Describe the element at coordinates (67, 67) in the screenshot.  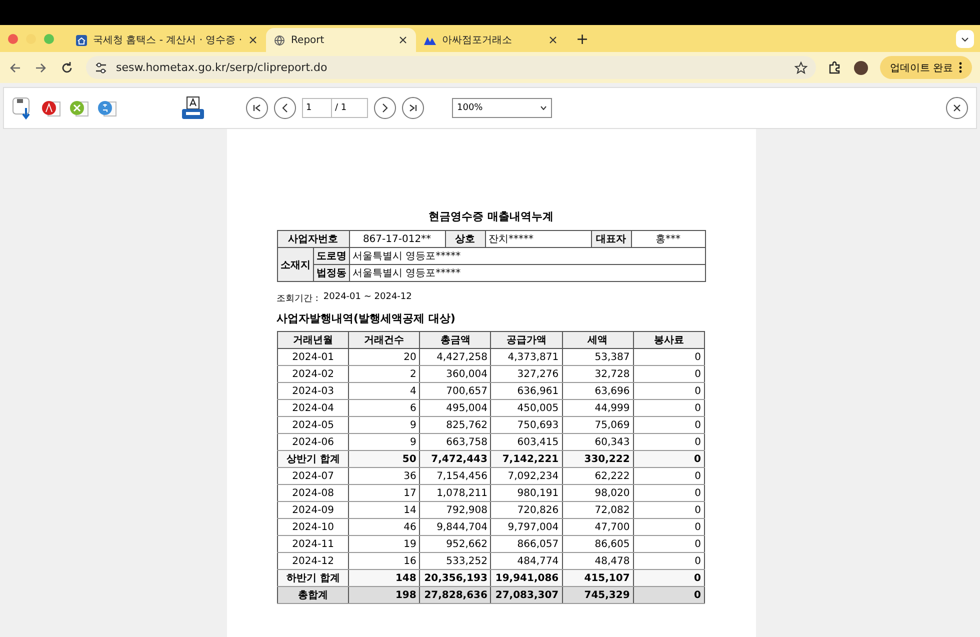
I see `reload-icon` at that location.